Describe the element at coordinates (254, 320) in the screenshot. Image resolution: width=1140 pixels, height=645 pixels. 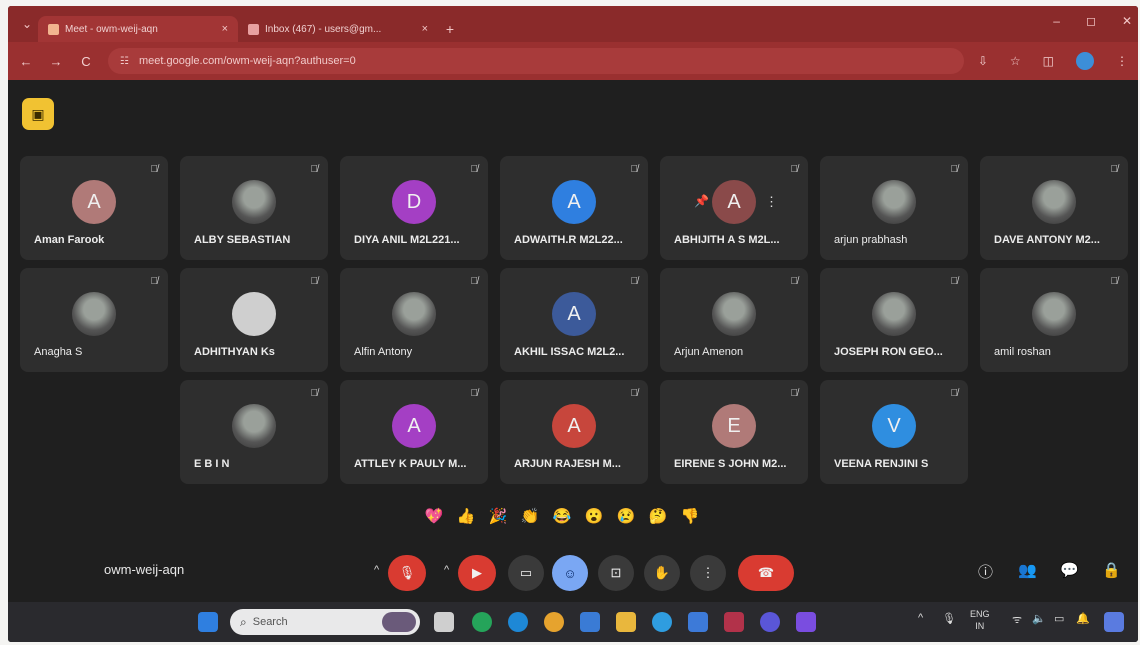
I see `participant-tile: 🎙̸ ADHITHYAN Ks` at that location.